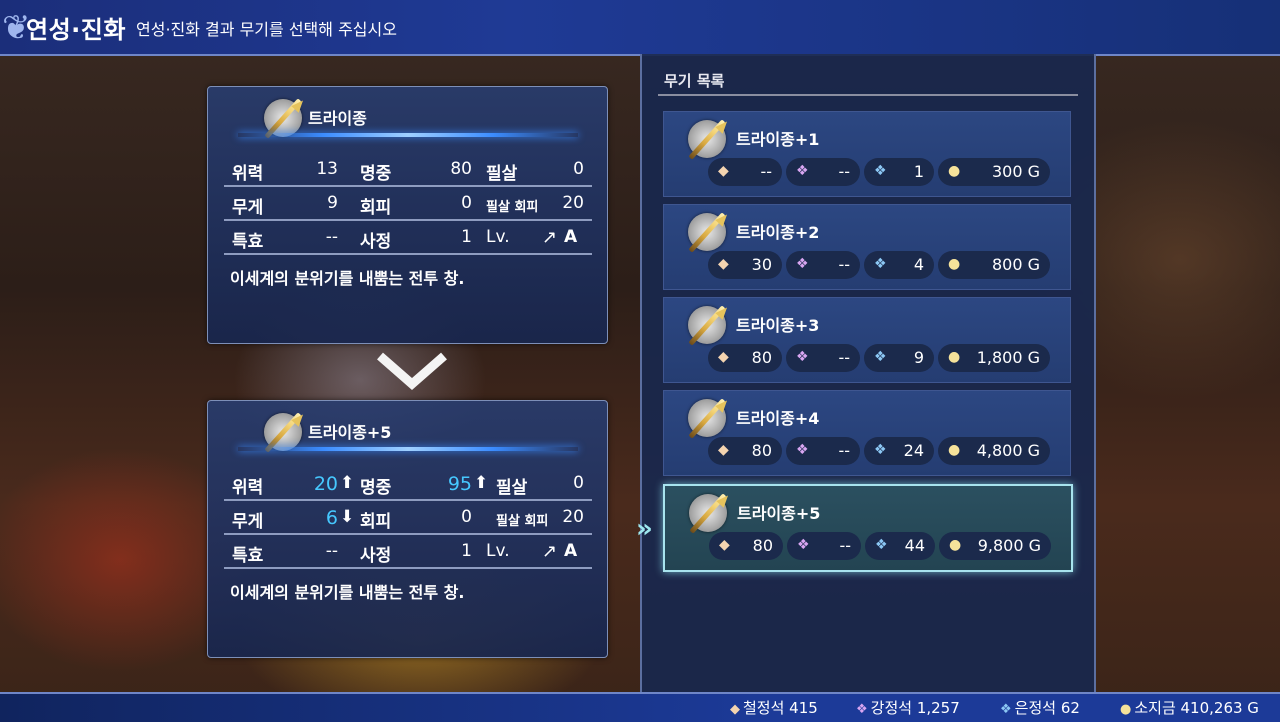  I want to click on stat-value-increased: 20, so click(325, 484).